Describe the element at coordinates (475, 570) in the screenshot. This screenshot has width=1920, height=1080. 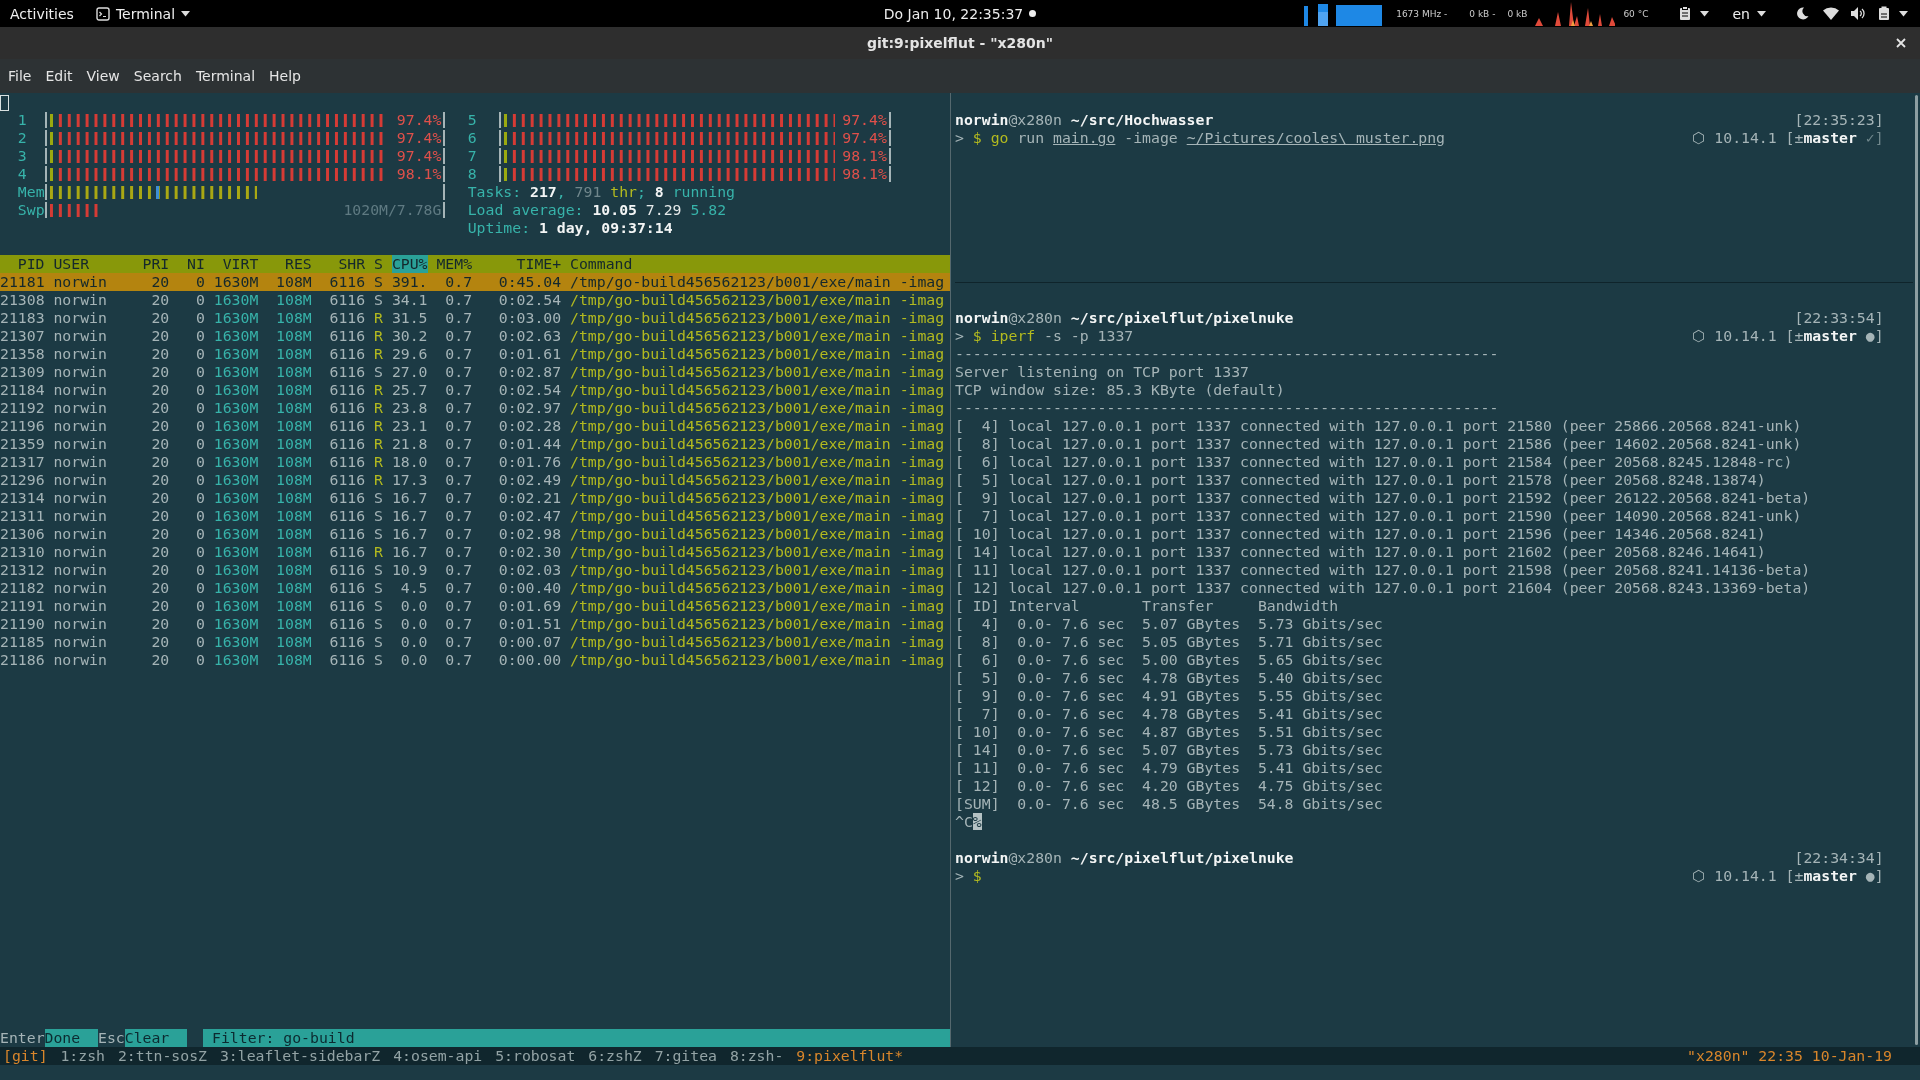
I see `process-row: 21312 norwin 20 0 1630M 108M 6116 S 10.9 0.7 0:02.03 /tmp/go-build456562123/b001/exe/main -imag` at that location.